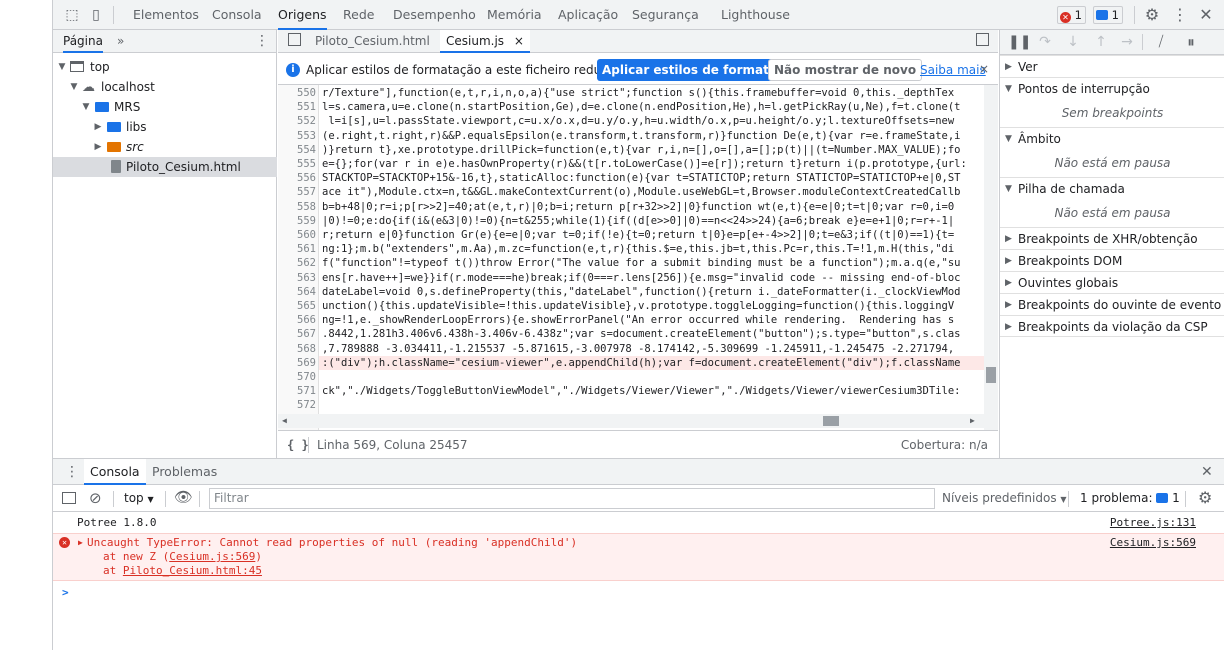 Image resolution: width=1224 pixels, height=650 pixels. I want to click on inspect-element-icon: ⬚, so click(72, 15).